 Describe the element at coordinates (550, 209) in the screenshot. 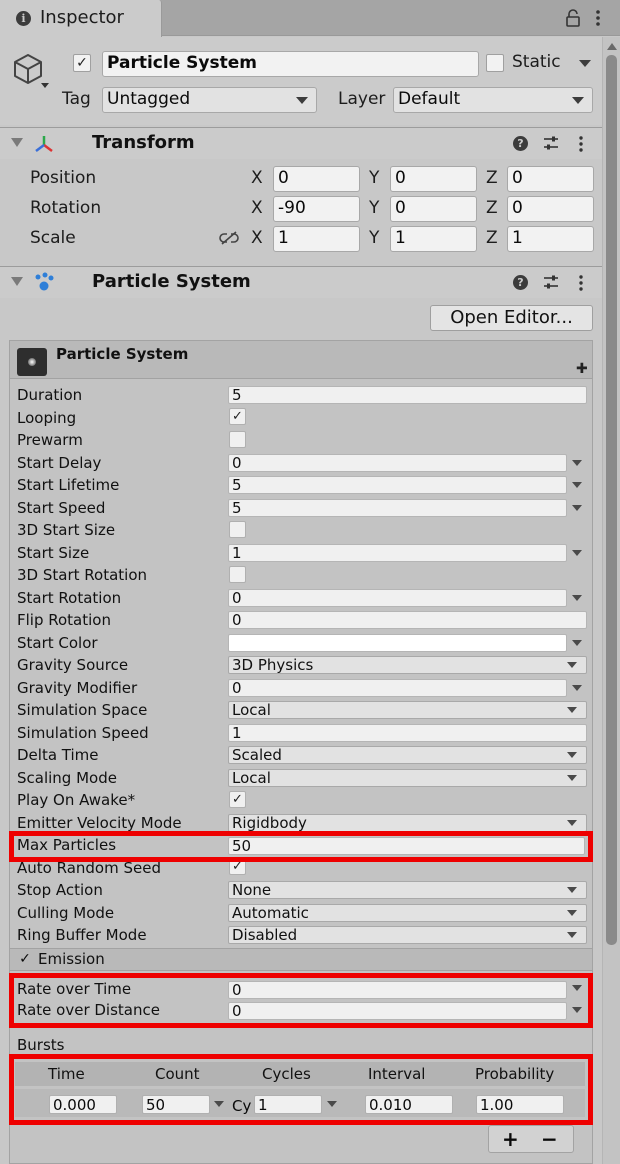

I see `rotation-z-field: 0` at that location.